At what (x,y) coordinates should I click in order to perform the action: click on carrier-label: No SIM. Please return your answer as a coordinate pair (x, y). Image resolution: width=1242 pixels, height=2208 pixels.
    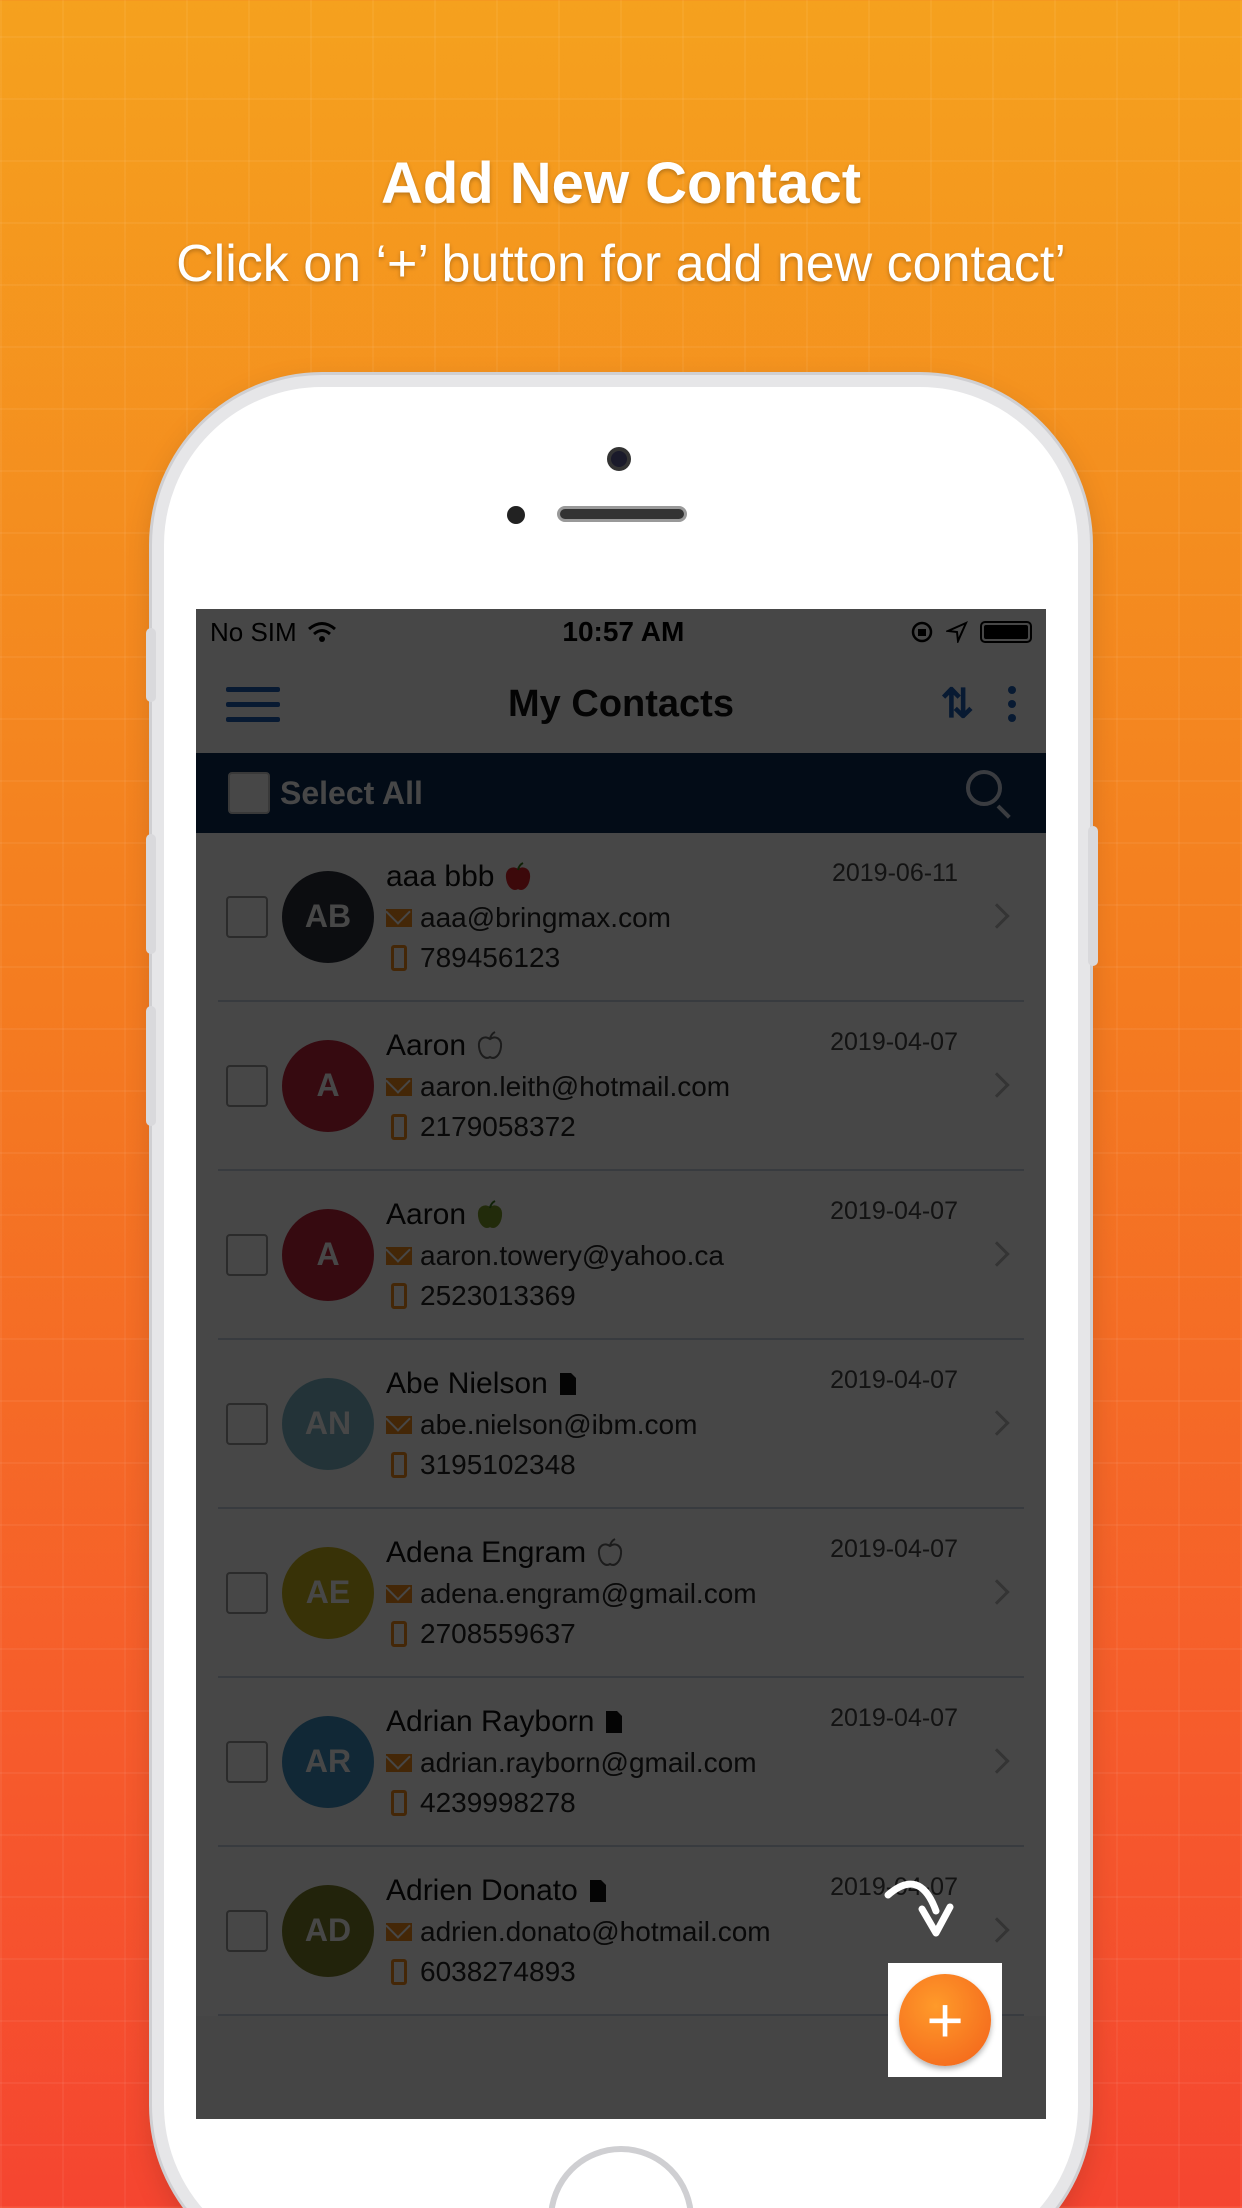
    Looking at the image, I should click on (253, 631).